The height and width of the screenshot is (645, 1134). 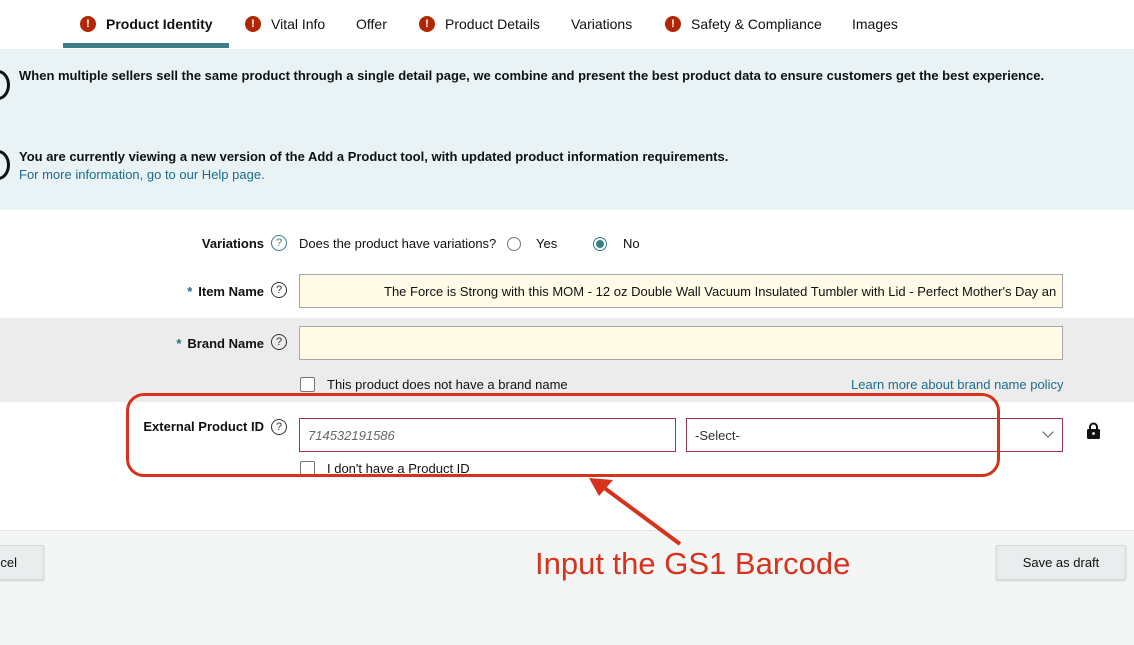 I want to click on tab-label: Product Details, so click(x=492, y=24).